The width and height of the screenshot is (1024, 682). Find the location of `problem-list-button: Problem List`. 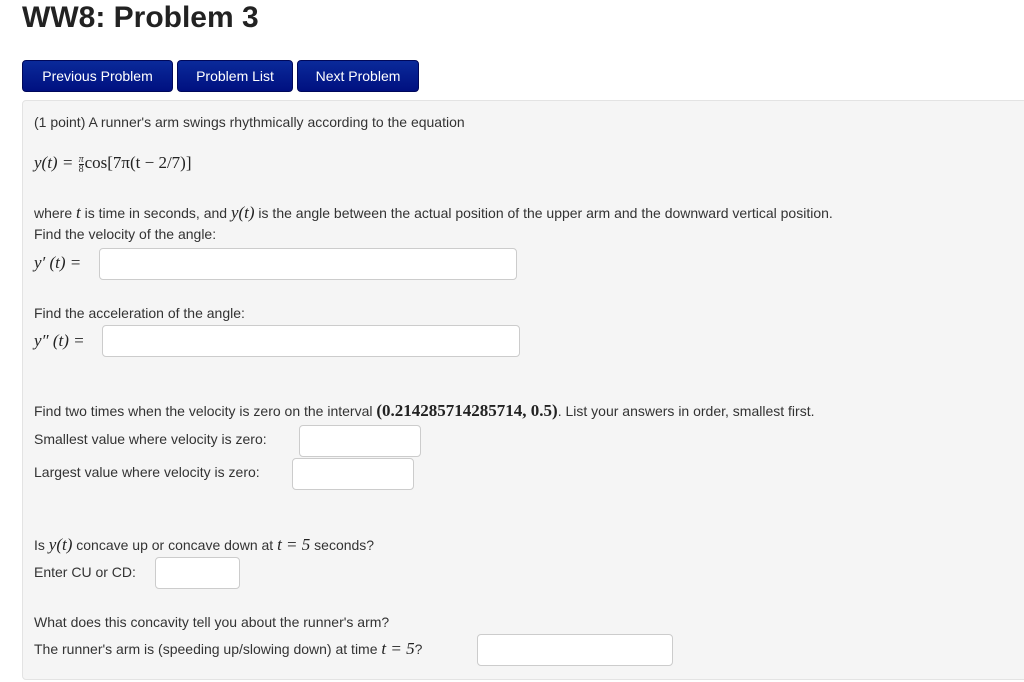

problem-list-button: Problem List is located at coordinates (235, 76).